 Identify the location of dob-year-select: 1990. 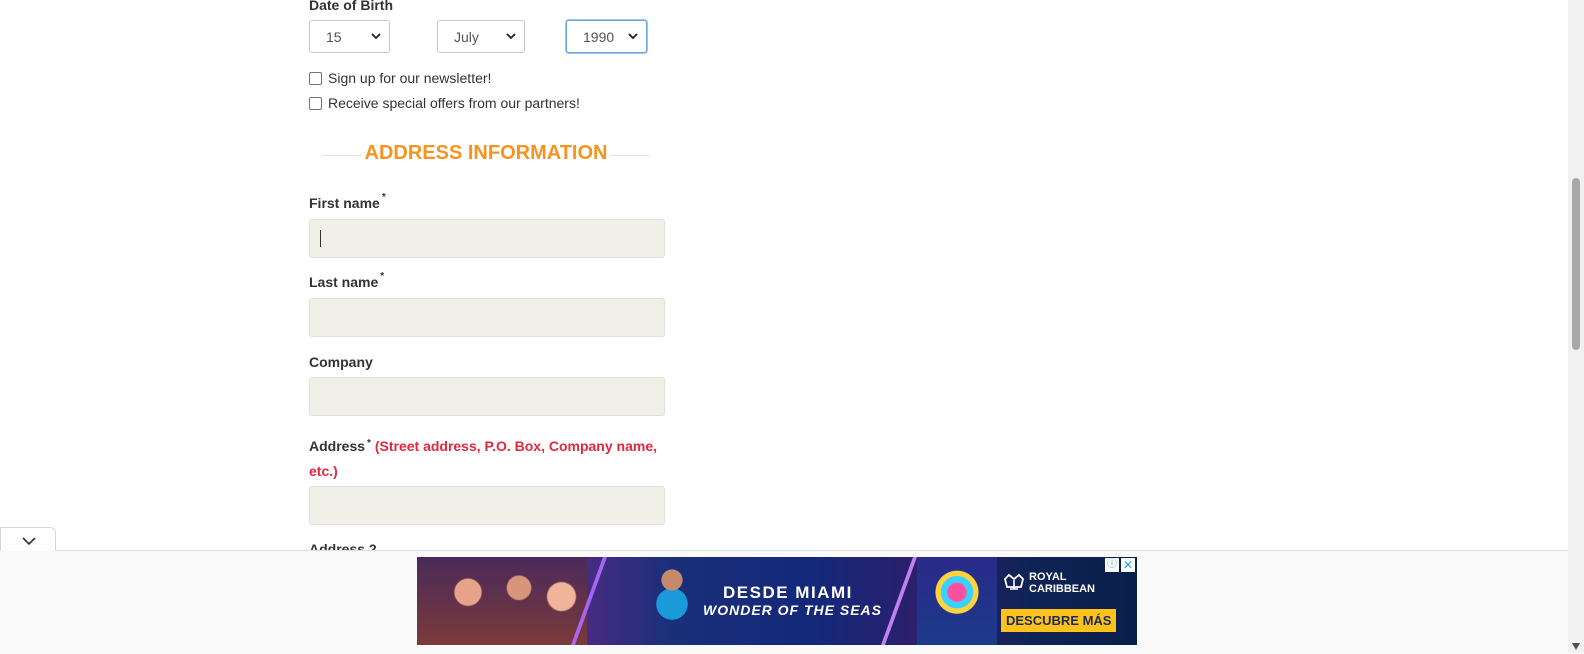
(606, 36).